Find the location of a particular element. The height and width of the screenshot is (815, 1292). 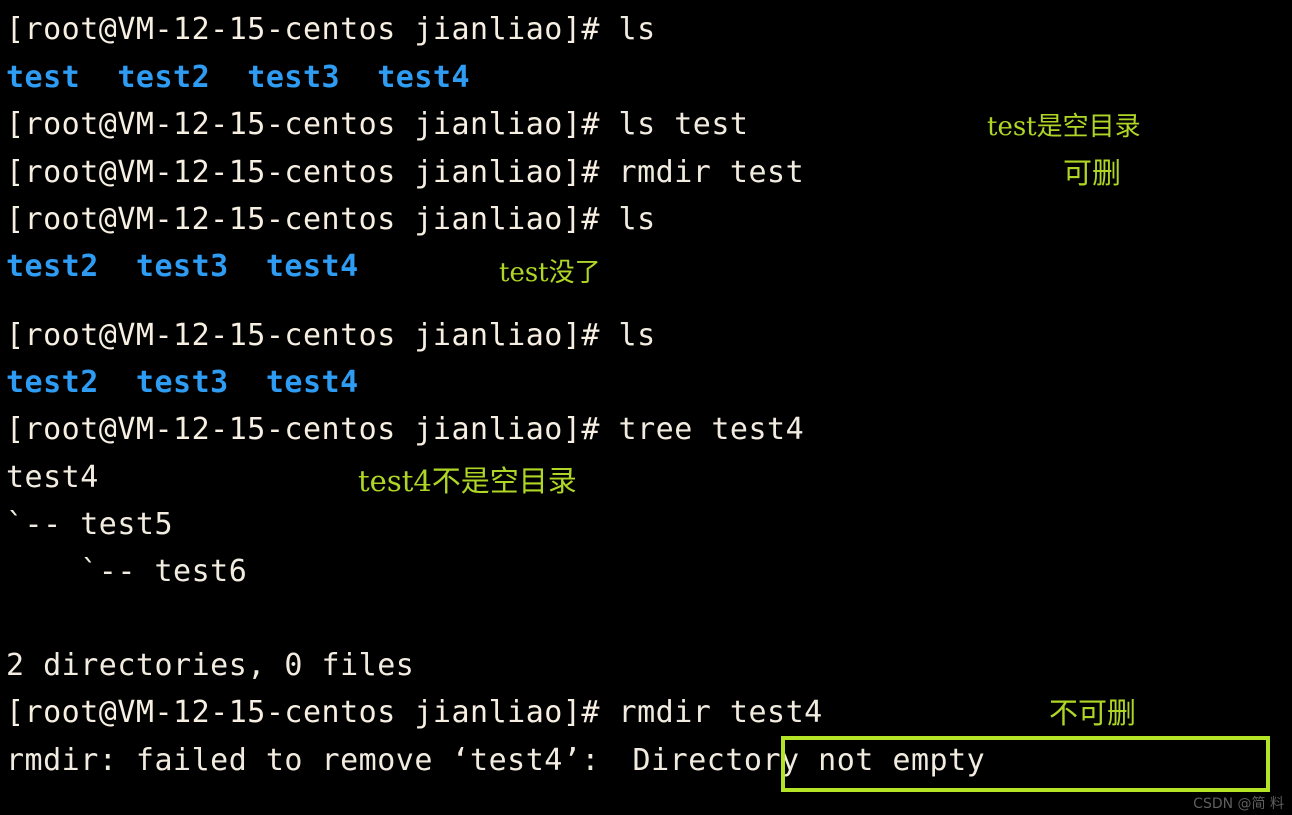

annotation-cannot-delete: 不可删 is located at coordinates (1093, 713).